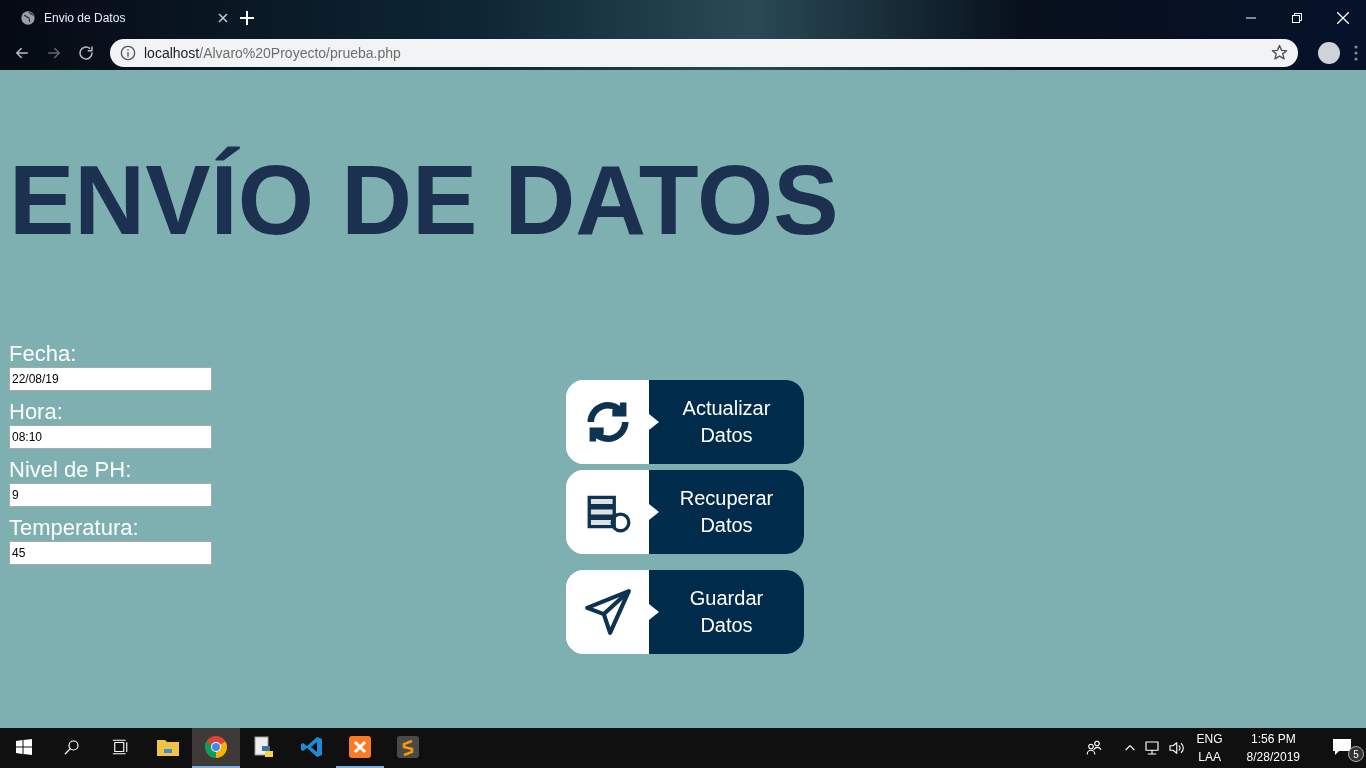  What do you see at coordinates (1297, 17) in the screenshot?
I see `restore-icon` at bounding box center [1297, 17].